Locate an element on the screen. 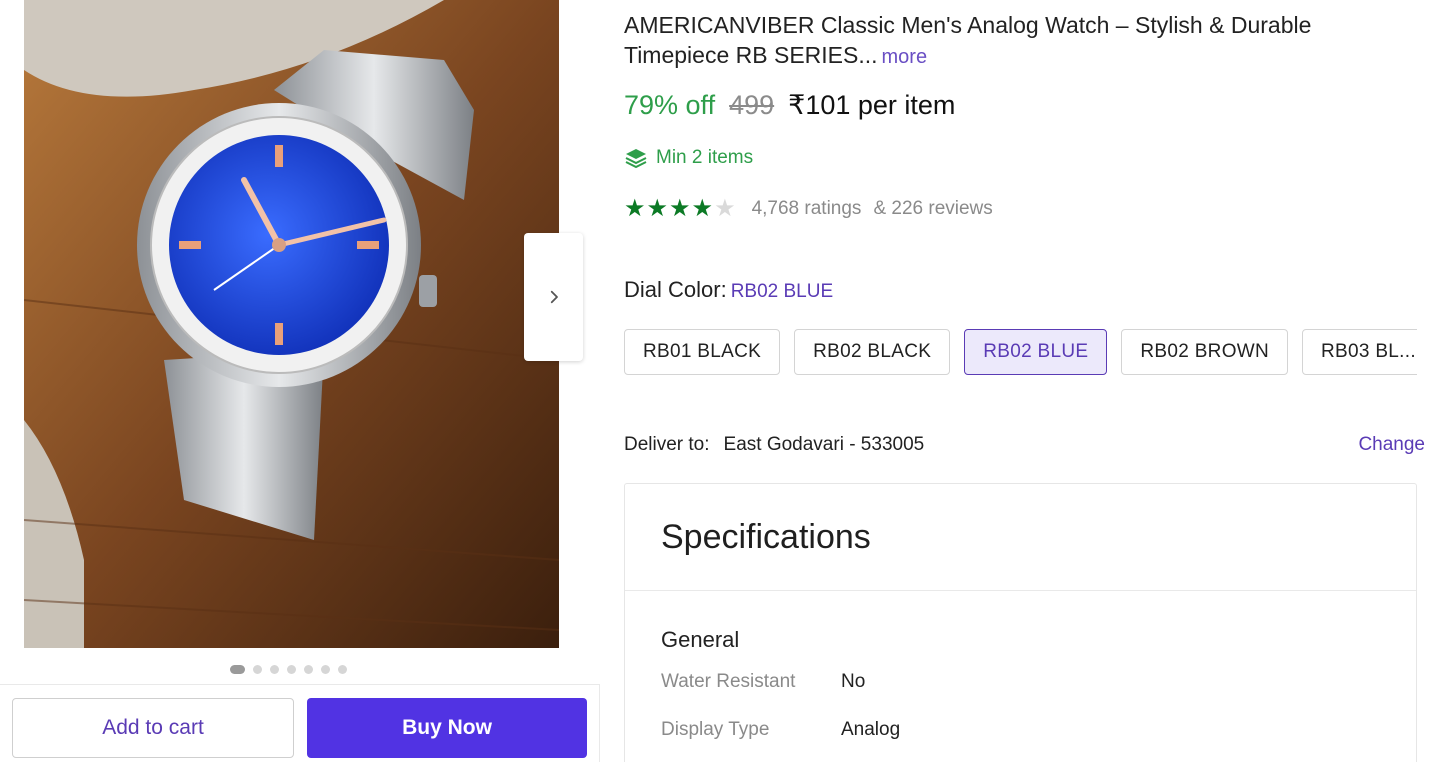 This screenshot has width=1439, height=762. price-row: 79% off 499 ₹101 per item is located at coordinates (789, 105).